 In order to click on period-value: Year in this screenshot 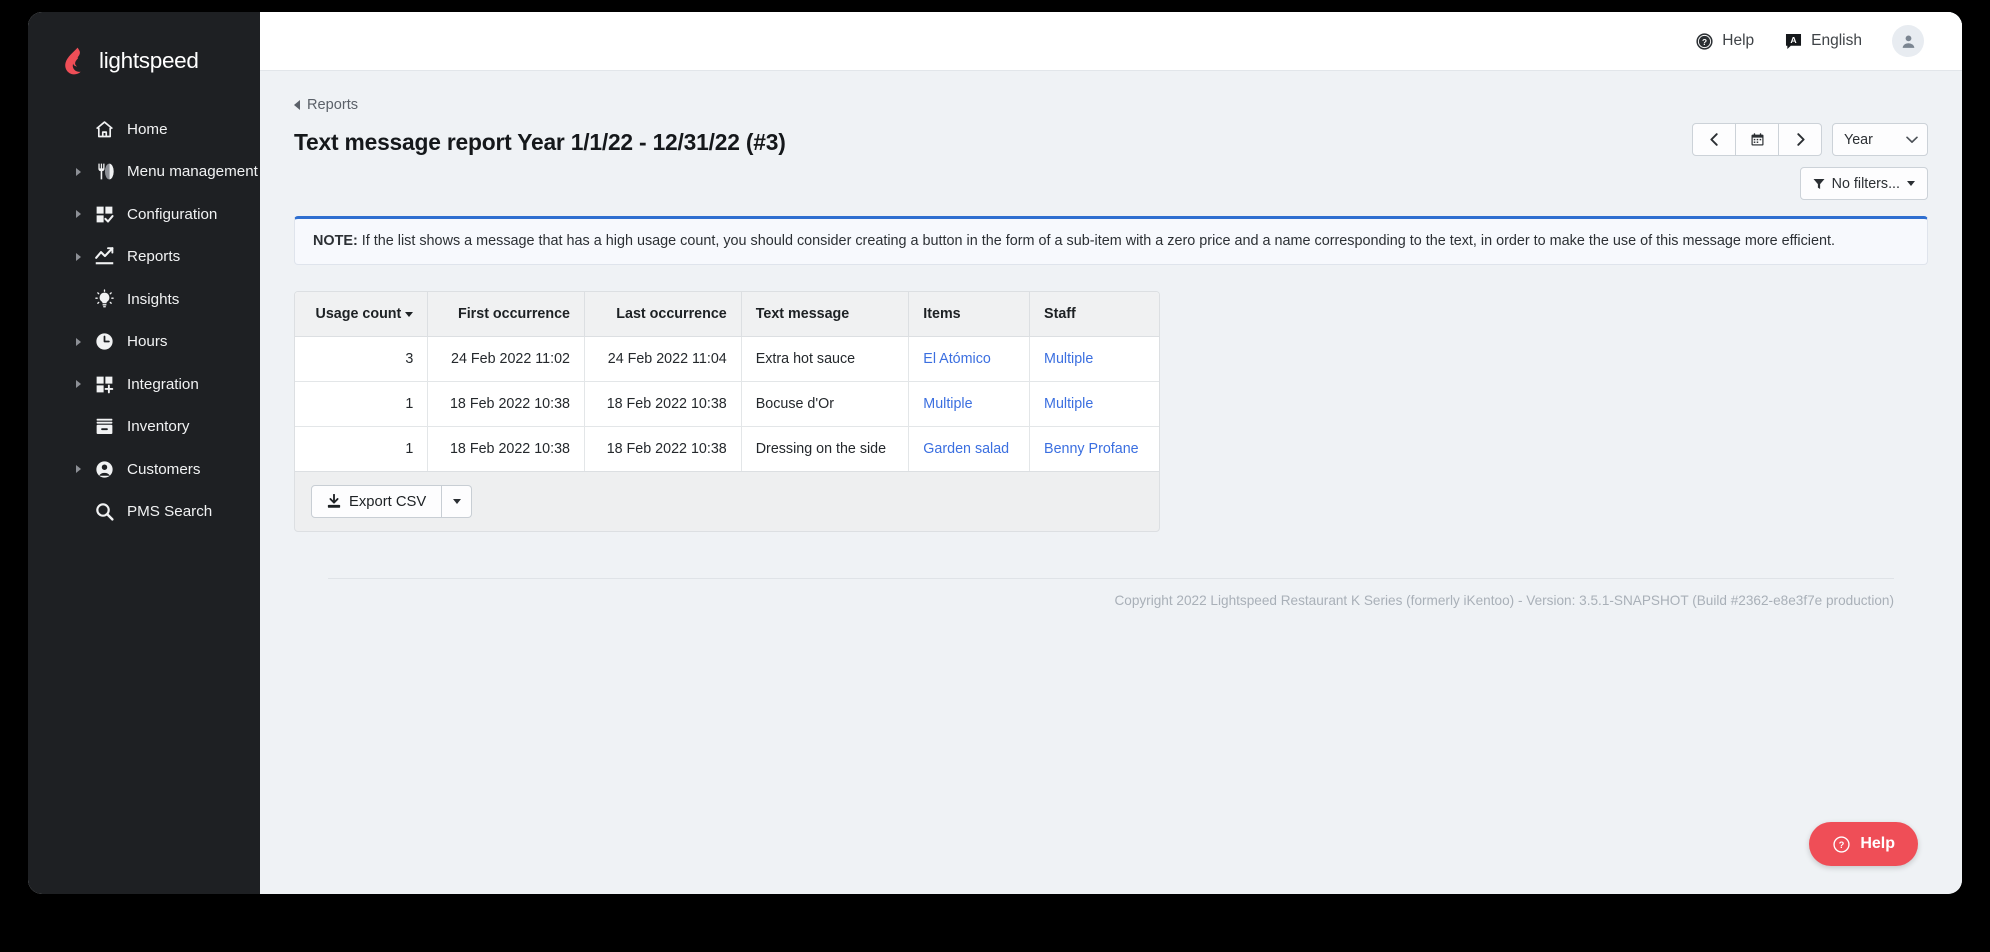, I will do `click(1858, 139)`.